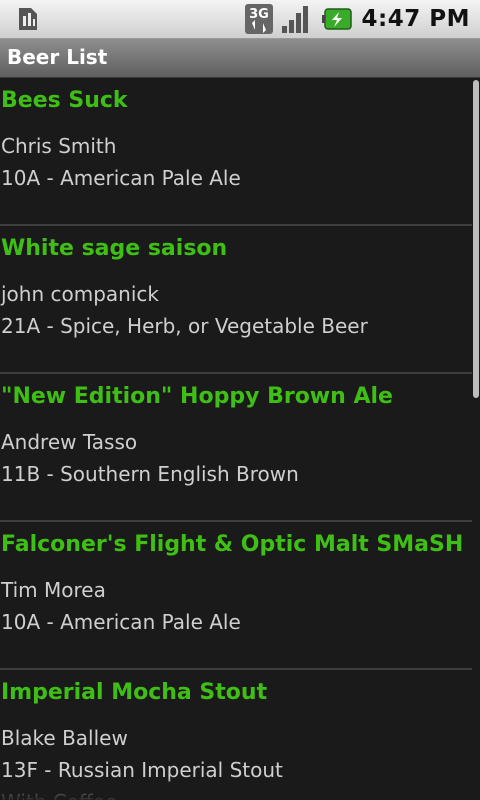  I want to click on beer-style-note: With Coffee, so click(59, 795).